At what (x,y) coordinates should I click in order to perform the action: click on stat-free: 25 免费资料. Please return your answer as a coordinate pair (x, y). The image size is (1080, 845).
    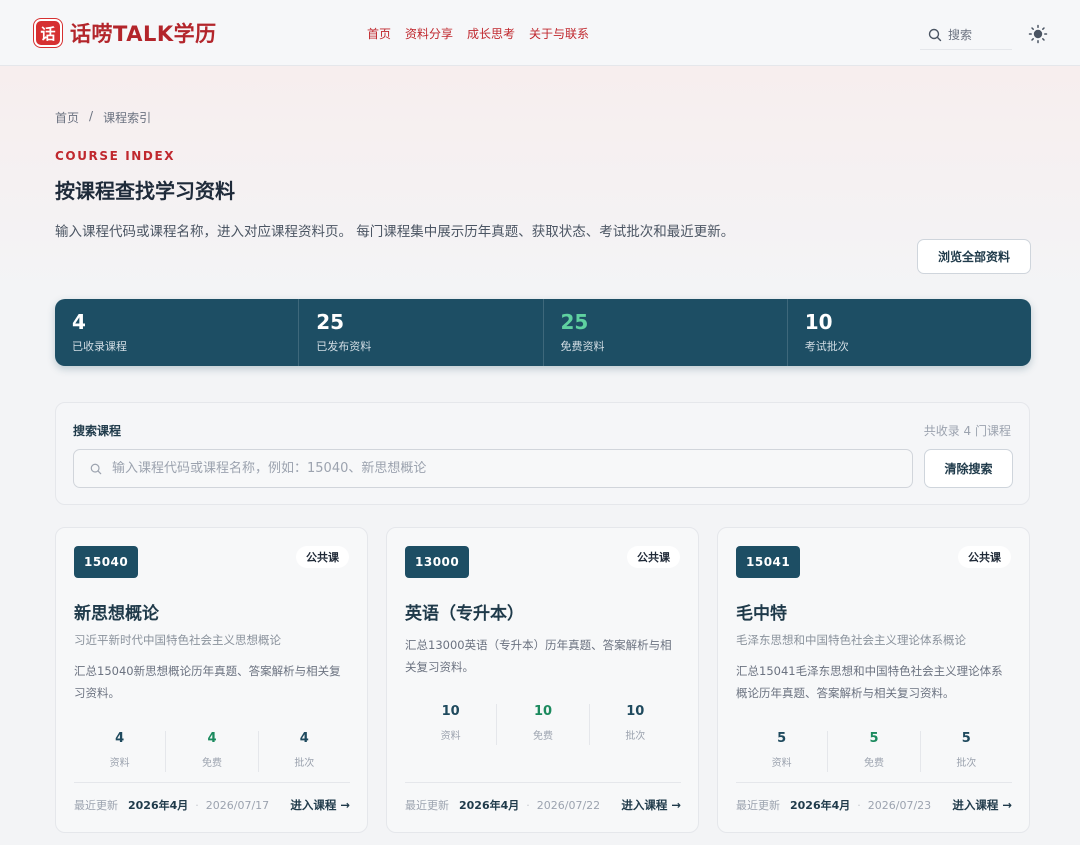
    Looking at the image, I should click on (666, 332).